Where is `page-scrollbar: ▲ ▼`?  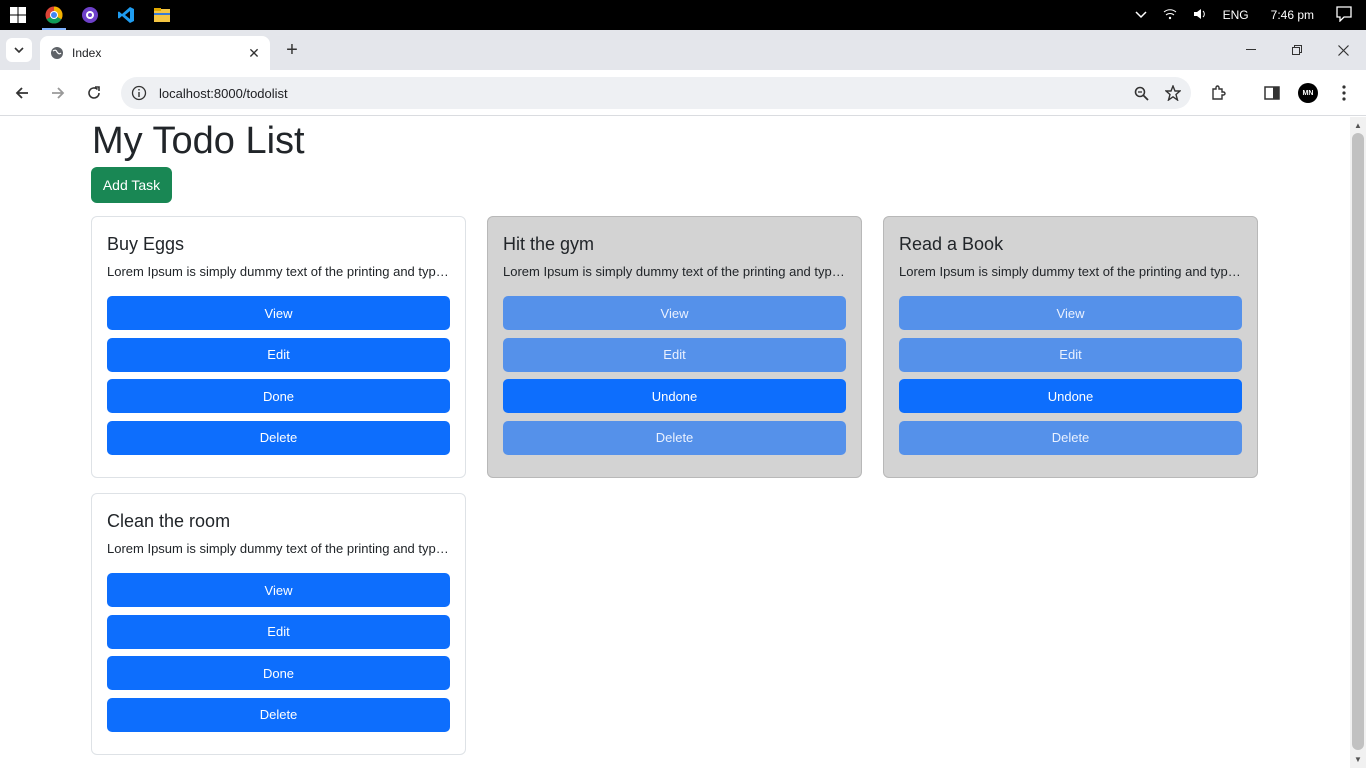 page-scrollbar: ▲ ▼ is located at coordinates (1358, 442).